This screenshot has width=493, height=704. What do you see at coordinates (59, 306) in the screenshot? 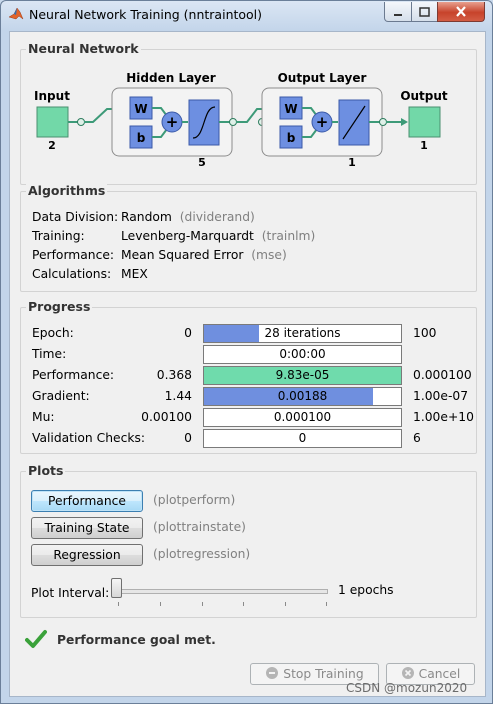
I see `progress-title: Progress` at bounding box center [59, 306].